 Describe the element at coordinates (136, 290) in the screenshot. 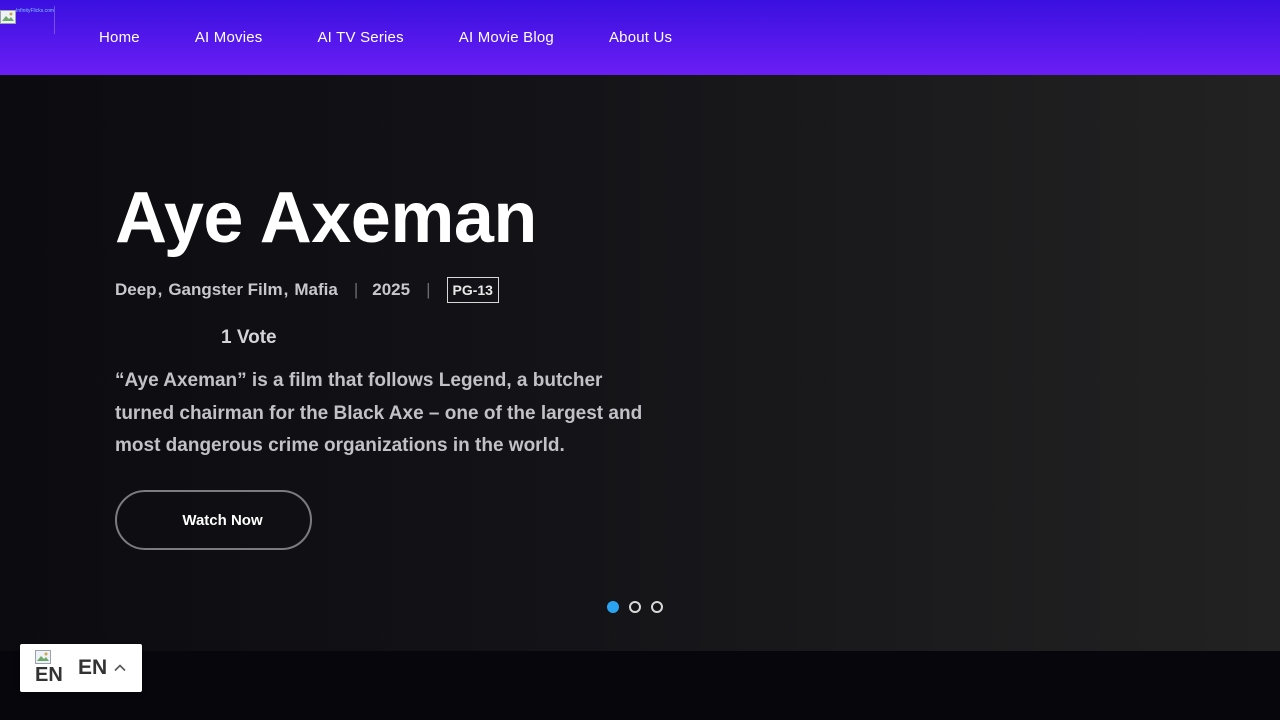

I see `genre-link-deep: Deep` at that location.